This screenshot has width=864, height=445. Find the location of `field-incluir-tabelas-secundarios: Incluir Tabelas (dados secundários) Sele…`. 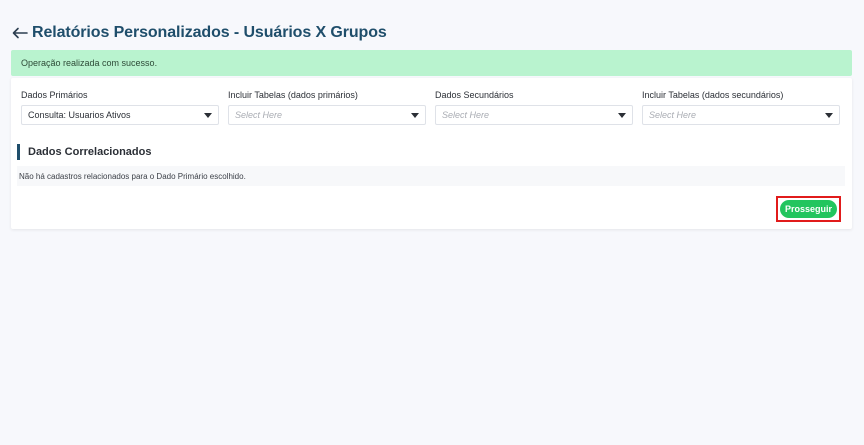

field-incluir-tabelas-secundarios: Incluir Tabelas (dados secundários) Sele… is located at coordinates (741, 107).